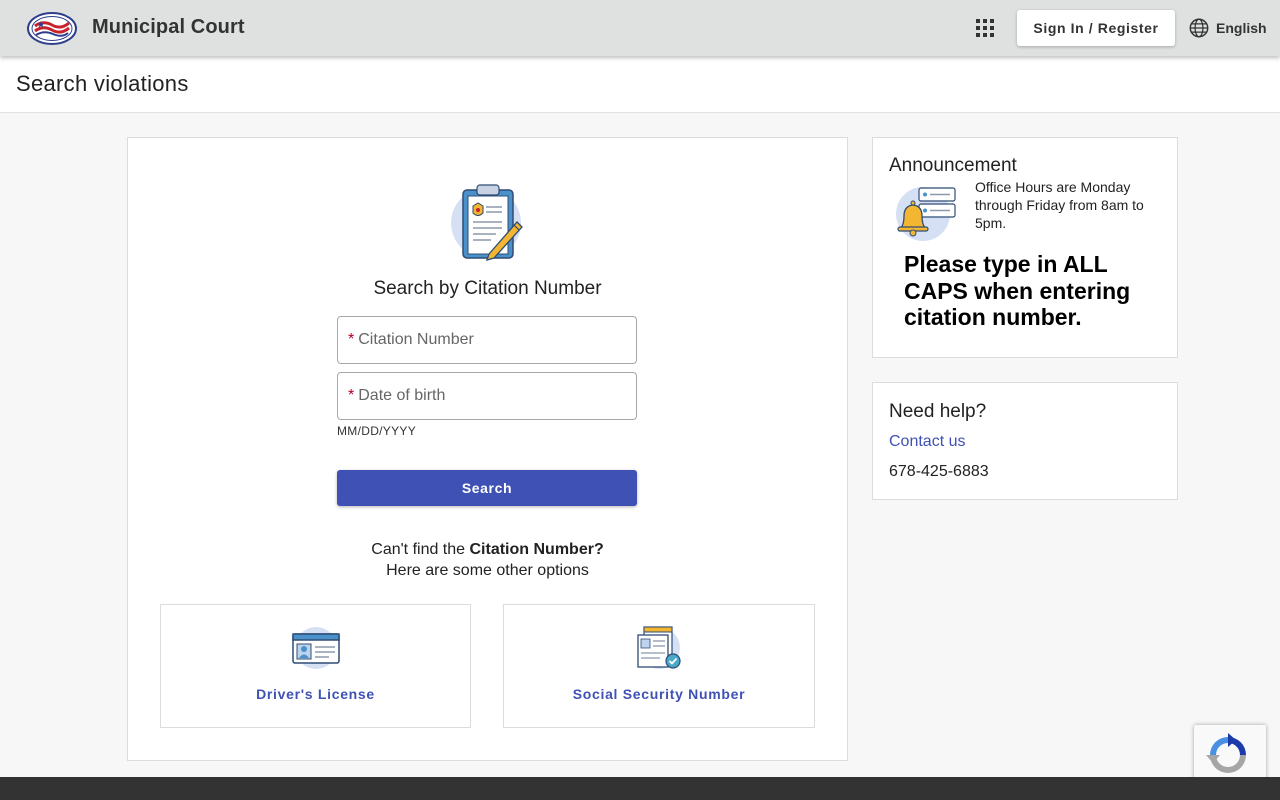  What do you see at coordinates (927, 442) in the screenshot?
I see `contact-us-link: Contact us` at bounding box center [927, 442].